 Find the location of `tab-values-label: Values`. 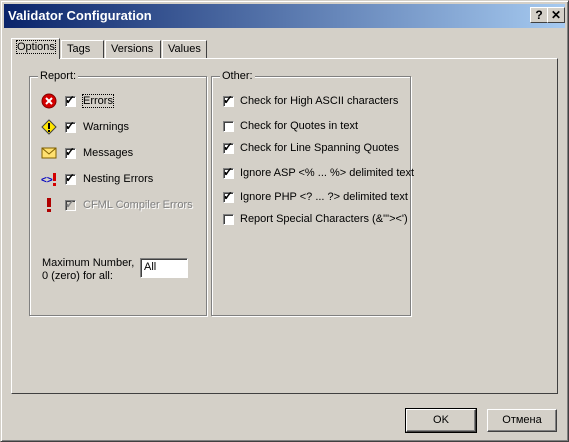

tab-values-label: Values is located at coordinates (184, 49).